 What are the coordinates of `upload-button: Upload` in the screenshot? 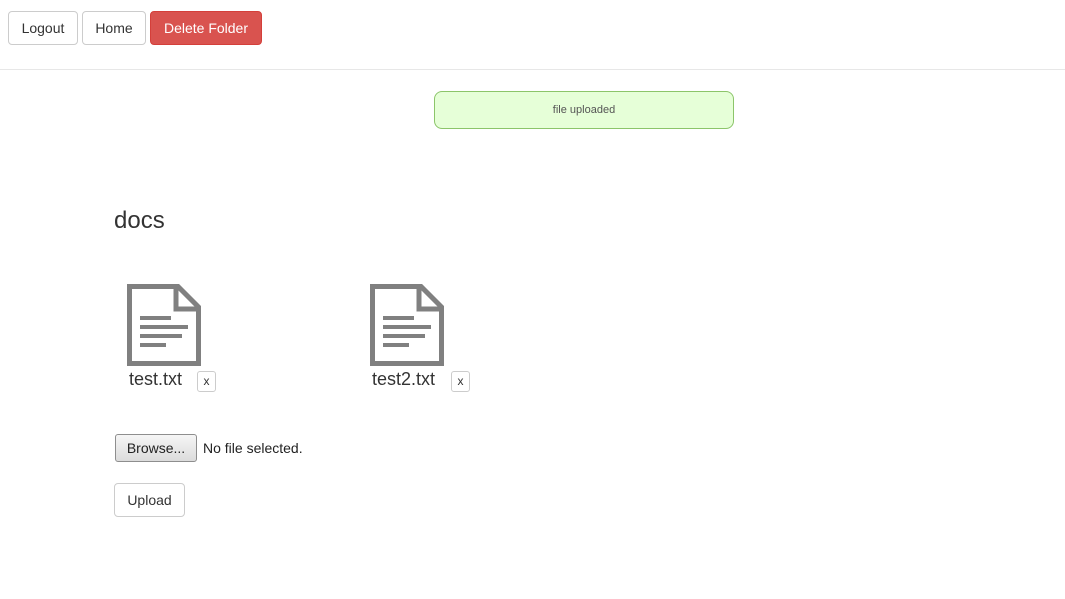 It's located at (149, 500).